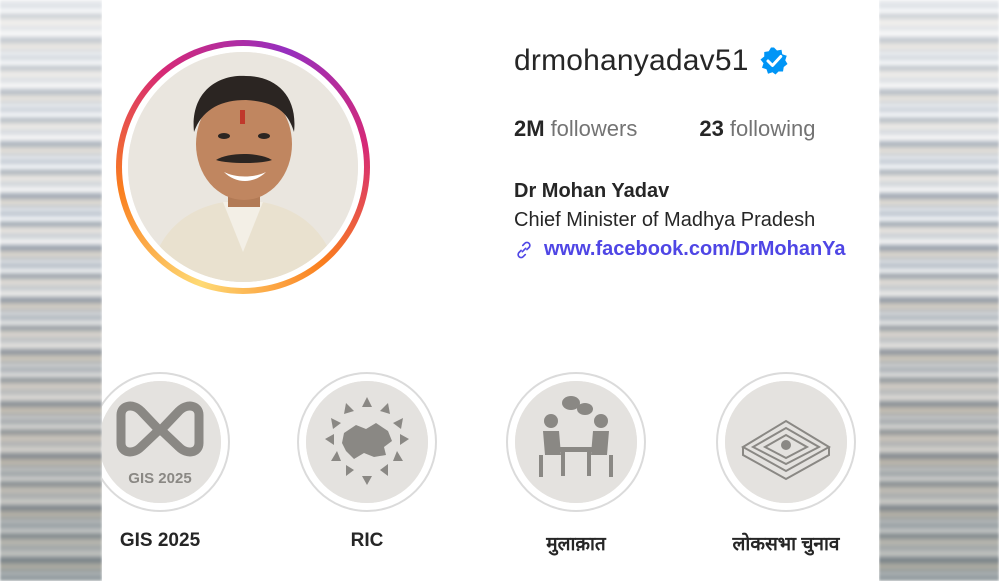 The width and height of the screenshot is (999, 581). I want to click on highlight-label: GIS 2025, so click(160, 540).